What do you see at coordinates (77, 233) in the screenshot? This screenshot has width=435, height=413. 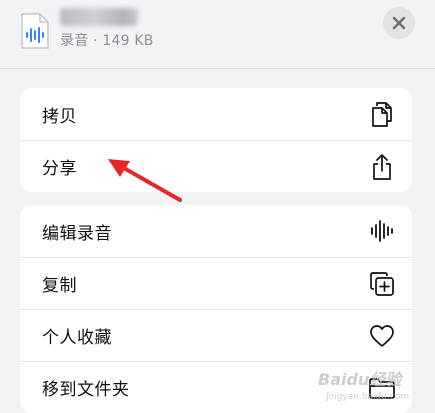 I see `menu-item-label: 编辑录音` at bounding box center [77, 233].